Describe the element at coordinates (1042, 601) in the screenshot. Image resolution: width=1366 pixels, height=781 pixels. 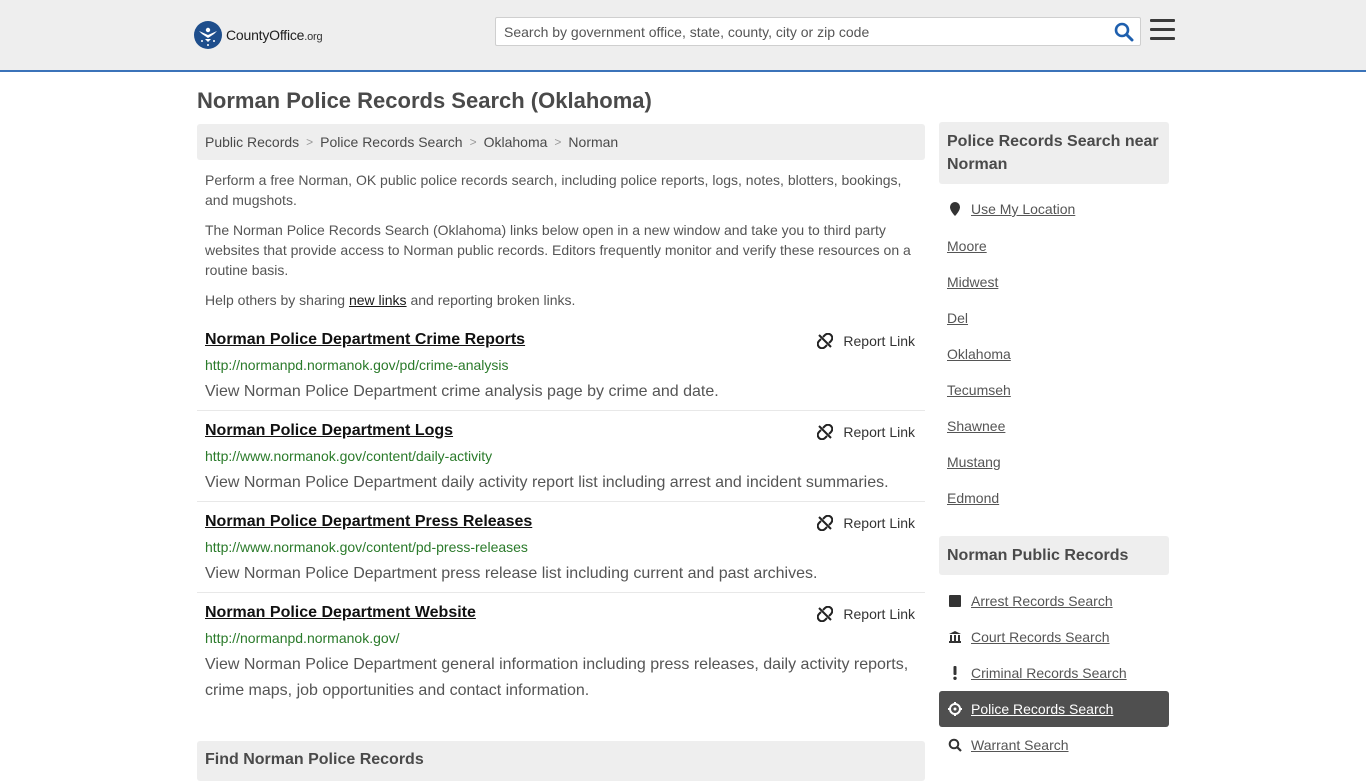
I see `sidebar-item-label: Arrest Records Search` at that location.